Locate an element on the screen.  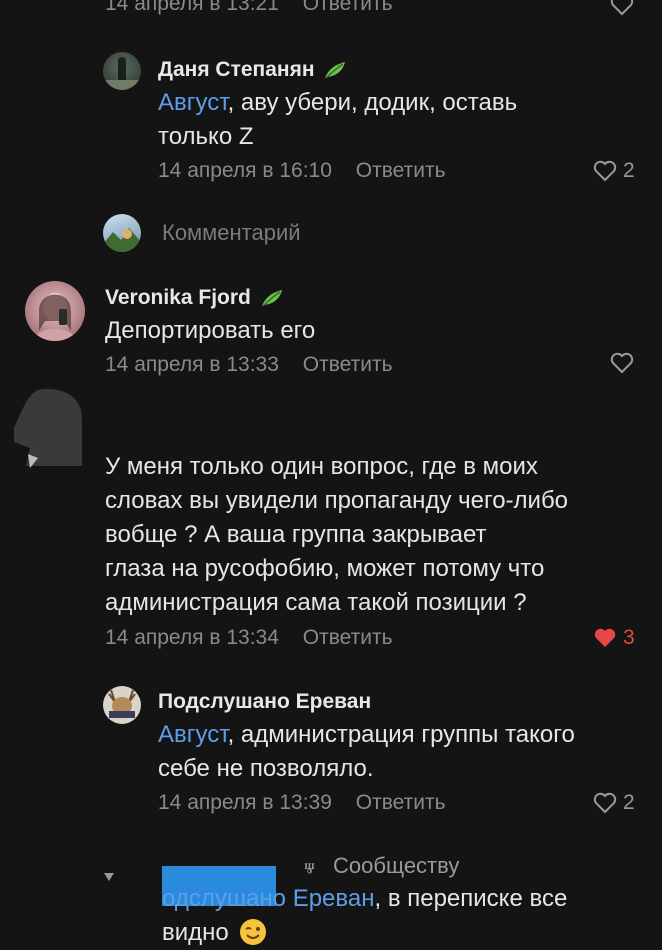
my-avatar is located at coordinates (122, 233).